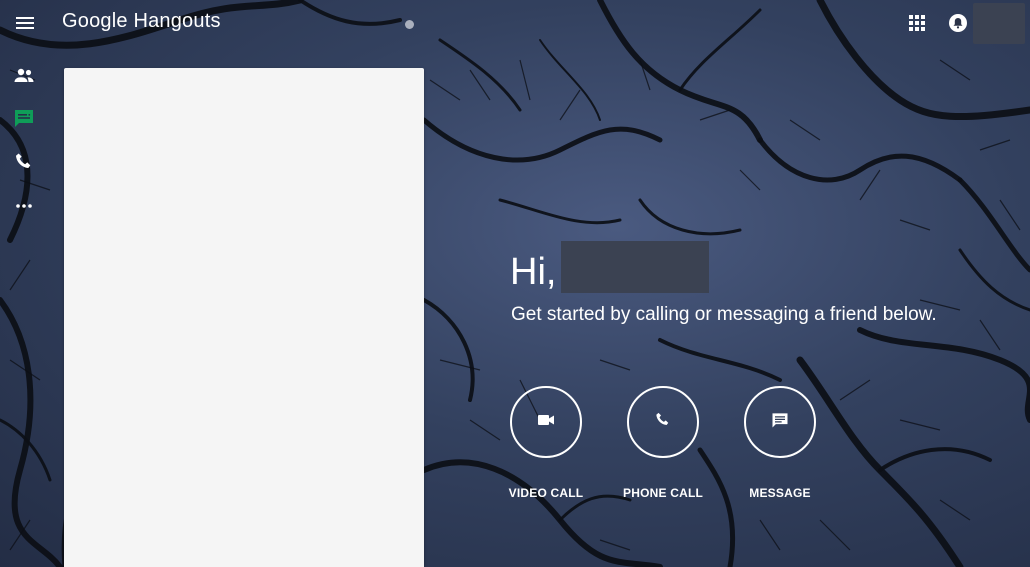  Describe the element at coordinates (24, 118) in the screenshot. I see `conversations-nav-button` at that location.